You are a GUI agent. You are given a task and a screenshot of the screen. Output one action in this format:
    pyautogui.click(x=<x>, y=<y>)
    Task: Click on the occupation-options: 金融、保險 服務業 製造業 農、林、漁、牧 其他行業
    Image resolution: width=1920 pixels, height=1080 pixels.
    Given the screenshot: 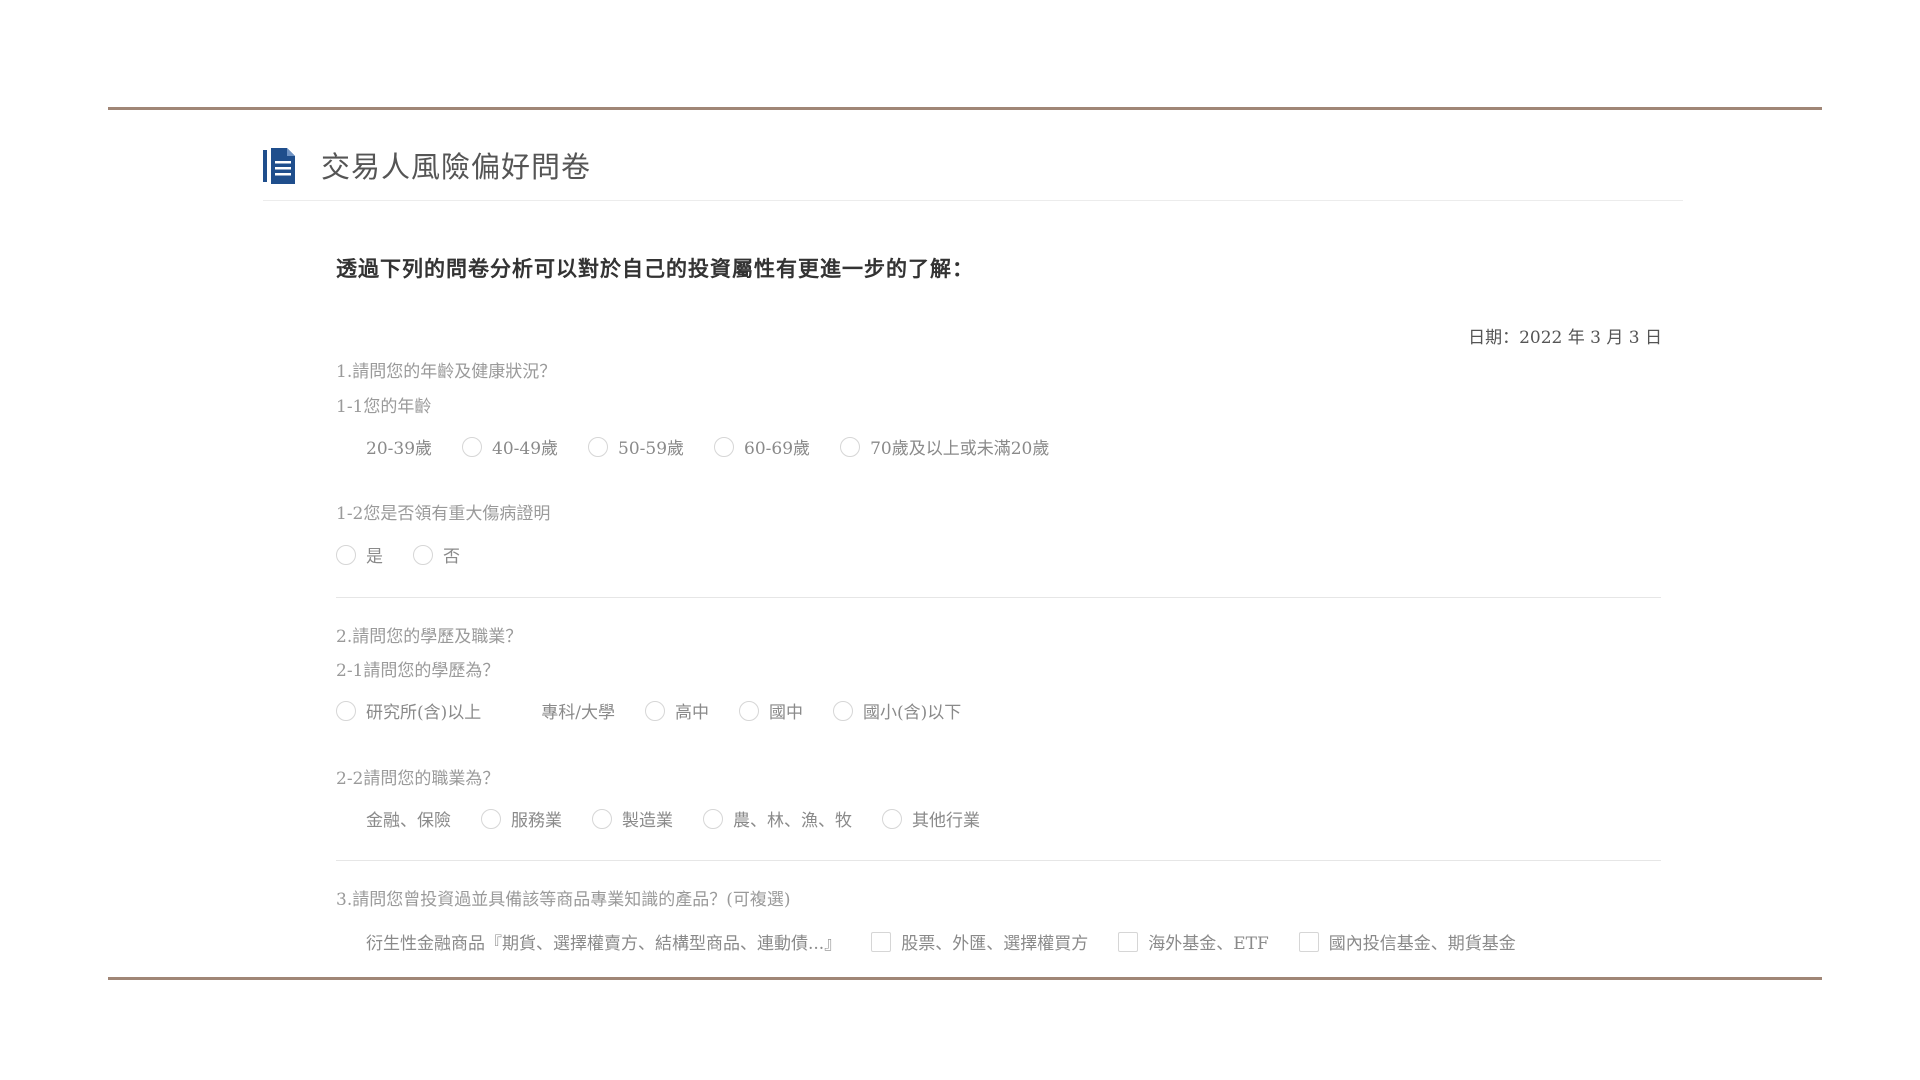 What is the action you would take?
    pyautogui.click(x=673, y=818)
    